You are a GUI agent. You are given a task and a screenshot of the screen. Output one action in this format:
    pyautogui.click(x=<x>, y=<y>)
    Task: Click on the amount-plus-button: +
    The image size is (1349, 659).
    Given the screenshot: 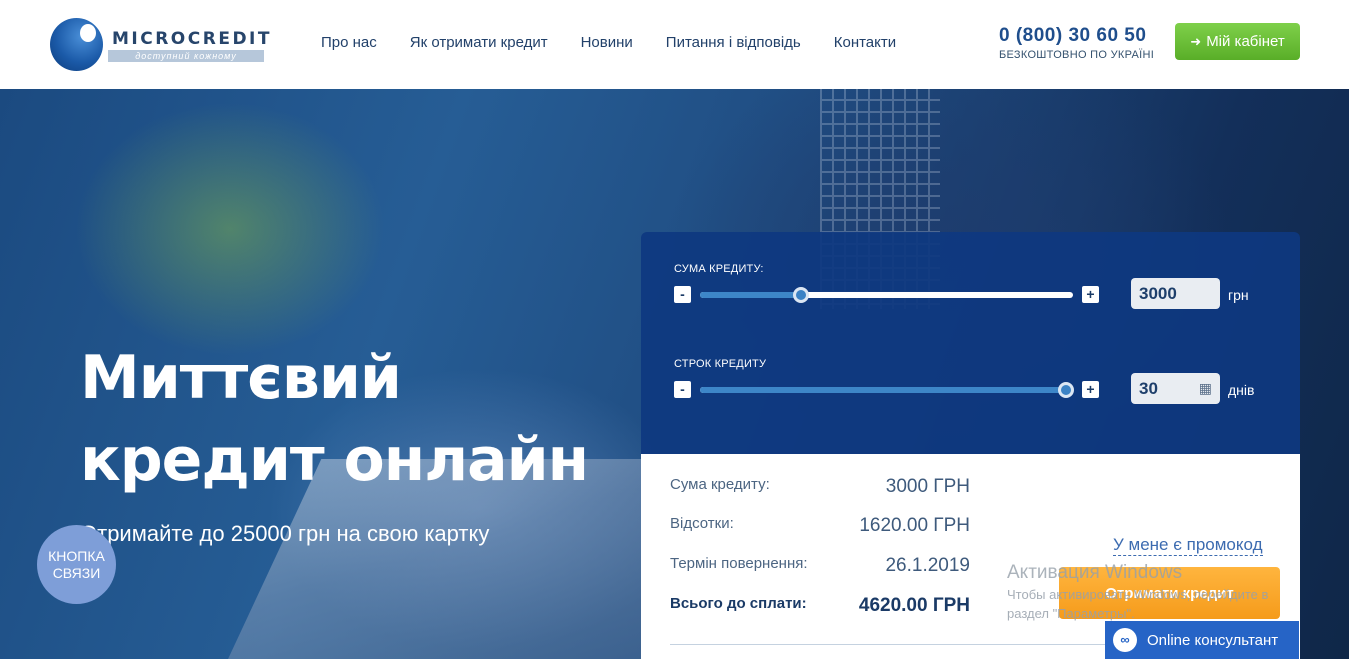 What is the action you would take?
    pyautogui.click(x=1090, y=294)
    